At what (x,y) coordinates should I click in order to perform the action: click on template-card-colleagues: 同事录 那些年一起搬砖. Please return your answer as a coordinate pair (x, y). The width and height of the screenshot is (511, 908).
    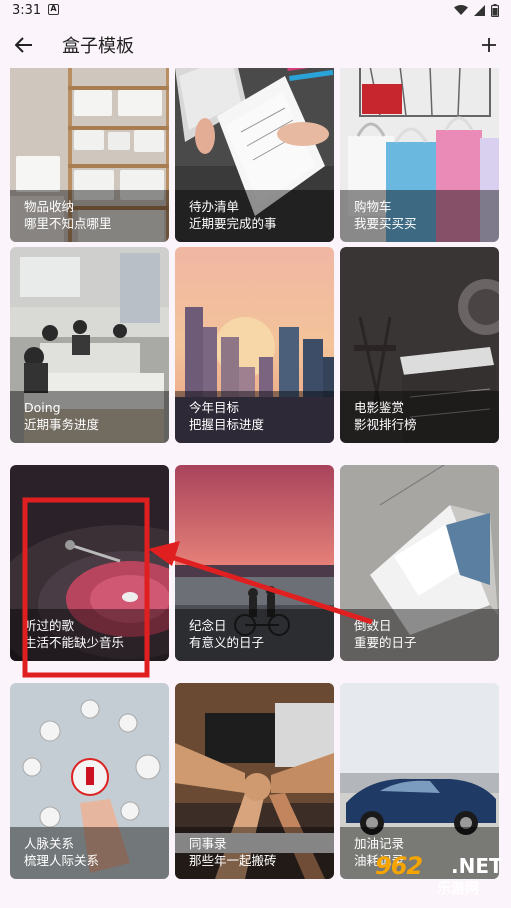
    Looking at the image, I should click on (254, 781).